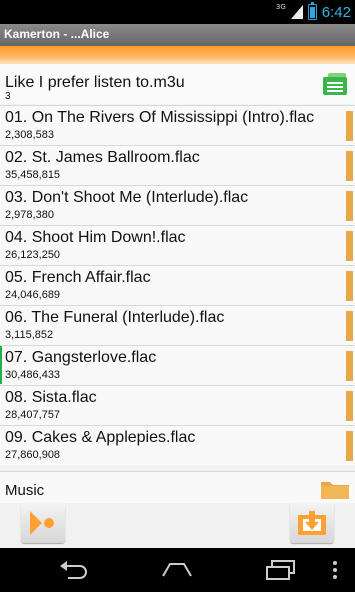 The height and width of the screenshot is (592, 355). Describe the element at coordinates (177, 35) in the screenshot. I see `app-title-bar: Kamerton - ...Alice` at that location.